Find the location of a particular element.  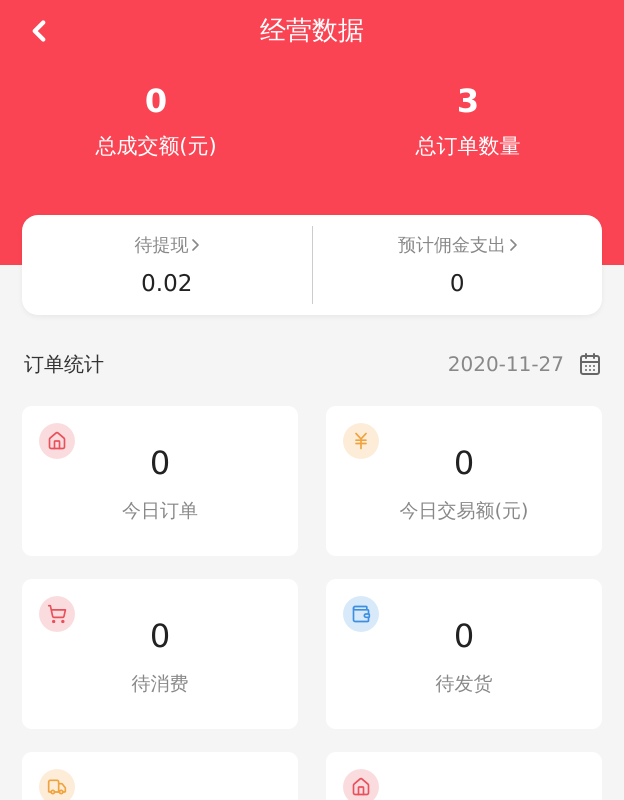

stat-card: 0 待发货 is located at coordinates (464, 654).